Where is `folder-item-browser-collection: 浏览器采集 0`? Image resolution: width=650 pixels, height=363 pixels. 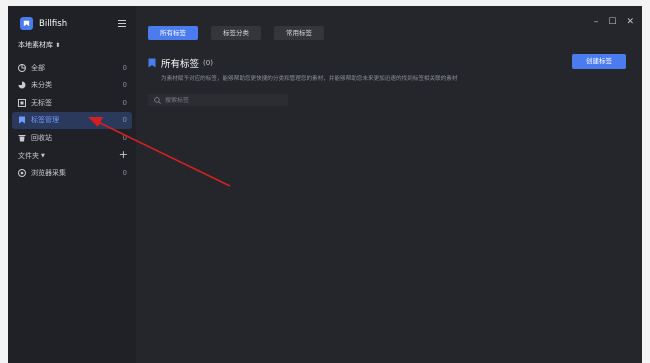
folder-item-browser-collection: 浏览器采集 0 is located at coordinates (72, 172).